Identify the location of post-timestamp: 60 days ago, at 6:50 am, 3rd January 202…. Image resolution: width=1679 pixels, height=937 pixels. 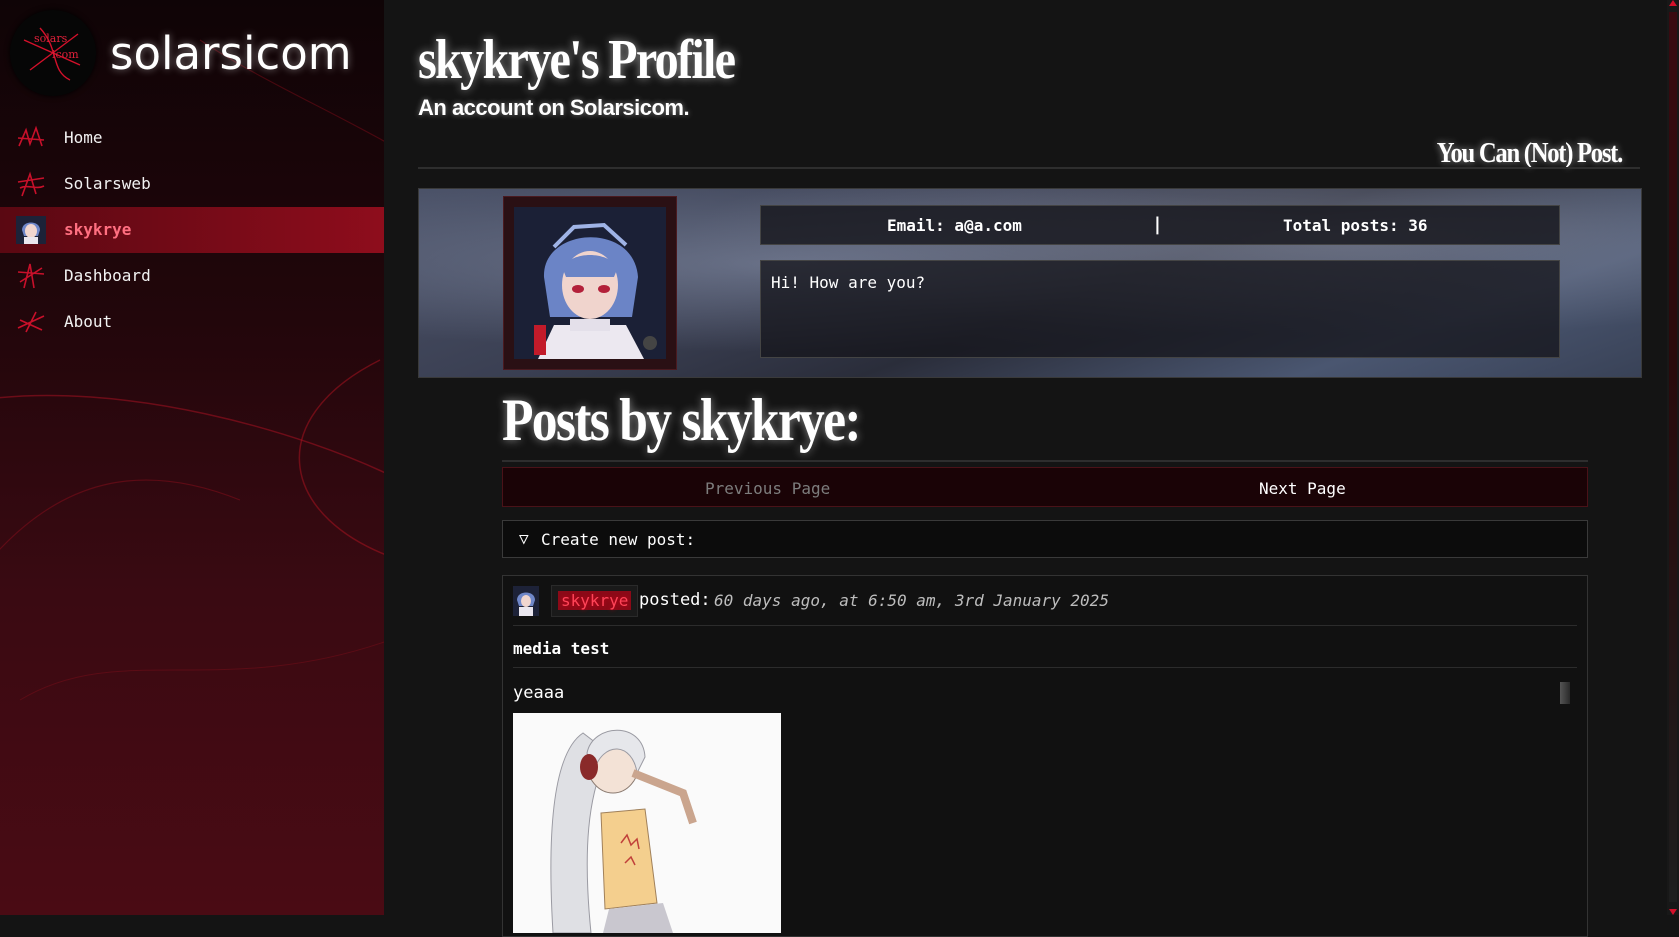
(911, 600).